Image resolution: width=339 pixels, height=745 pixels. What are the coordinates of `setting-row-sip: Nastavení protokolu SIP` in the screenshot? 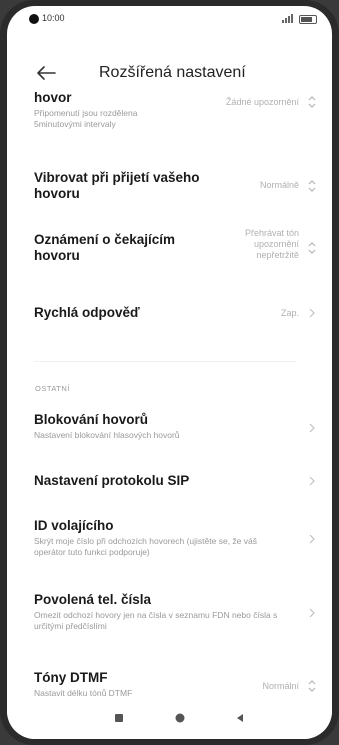 It's located at (176, 481).